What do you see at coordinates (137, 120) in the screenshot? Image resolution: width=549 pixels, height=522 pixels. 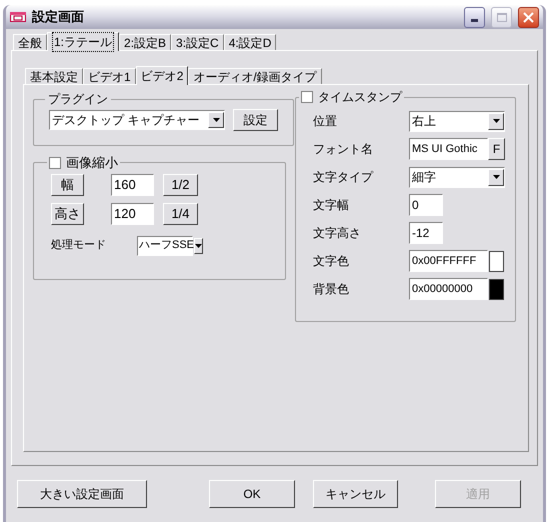 I see `plugin-dropdown: デスクトップ キャプチャー` at bounding box center [137, 120].